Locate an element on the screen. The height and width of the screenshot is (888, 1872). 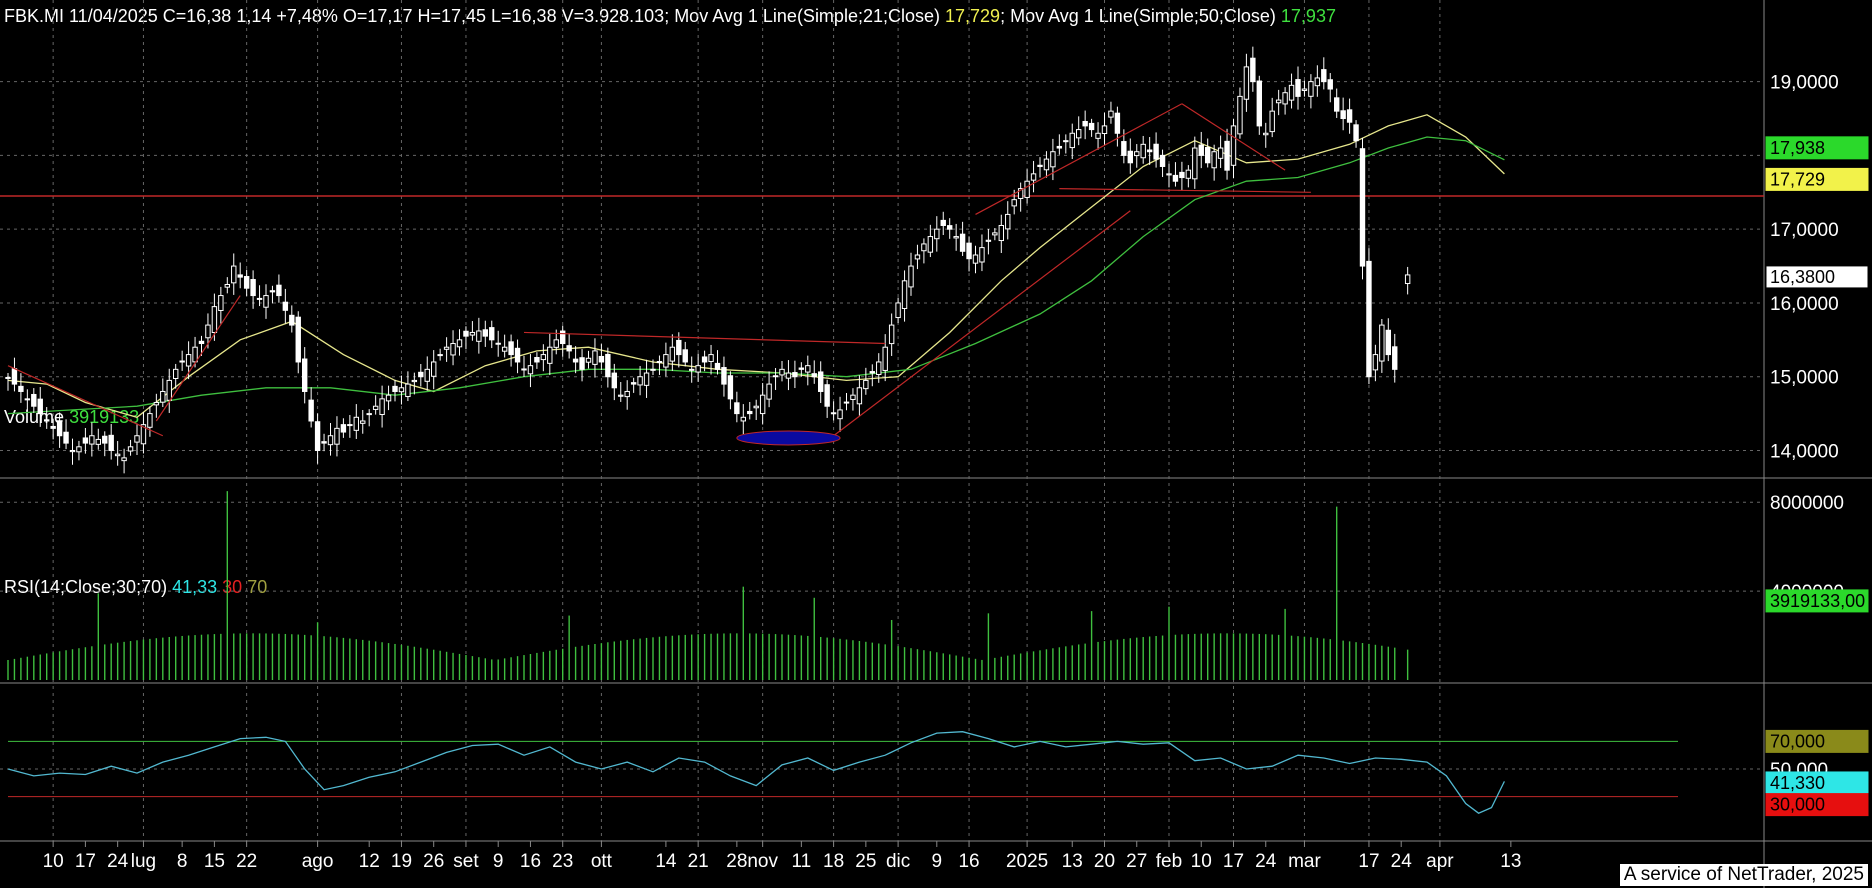
price-tick-label: 17,0000 is located at coordinates (1804, 230).